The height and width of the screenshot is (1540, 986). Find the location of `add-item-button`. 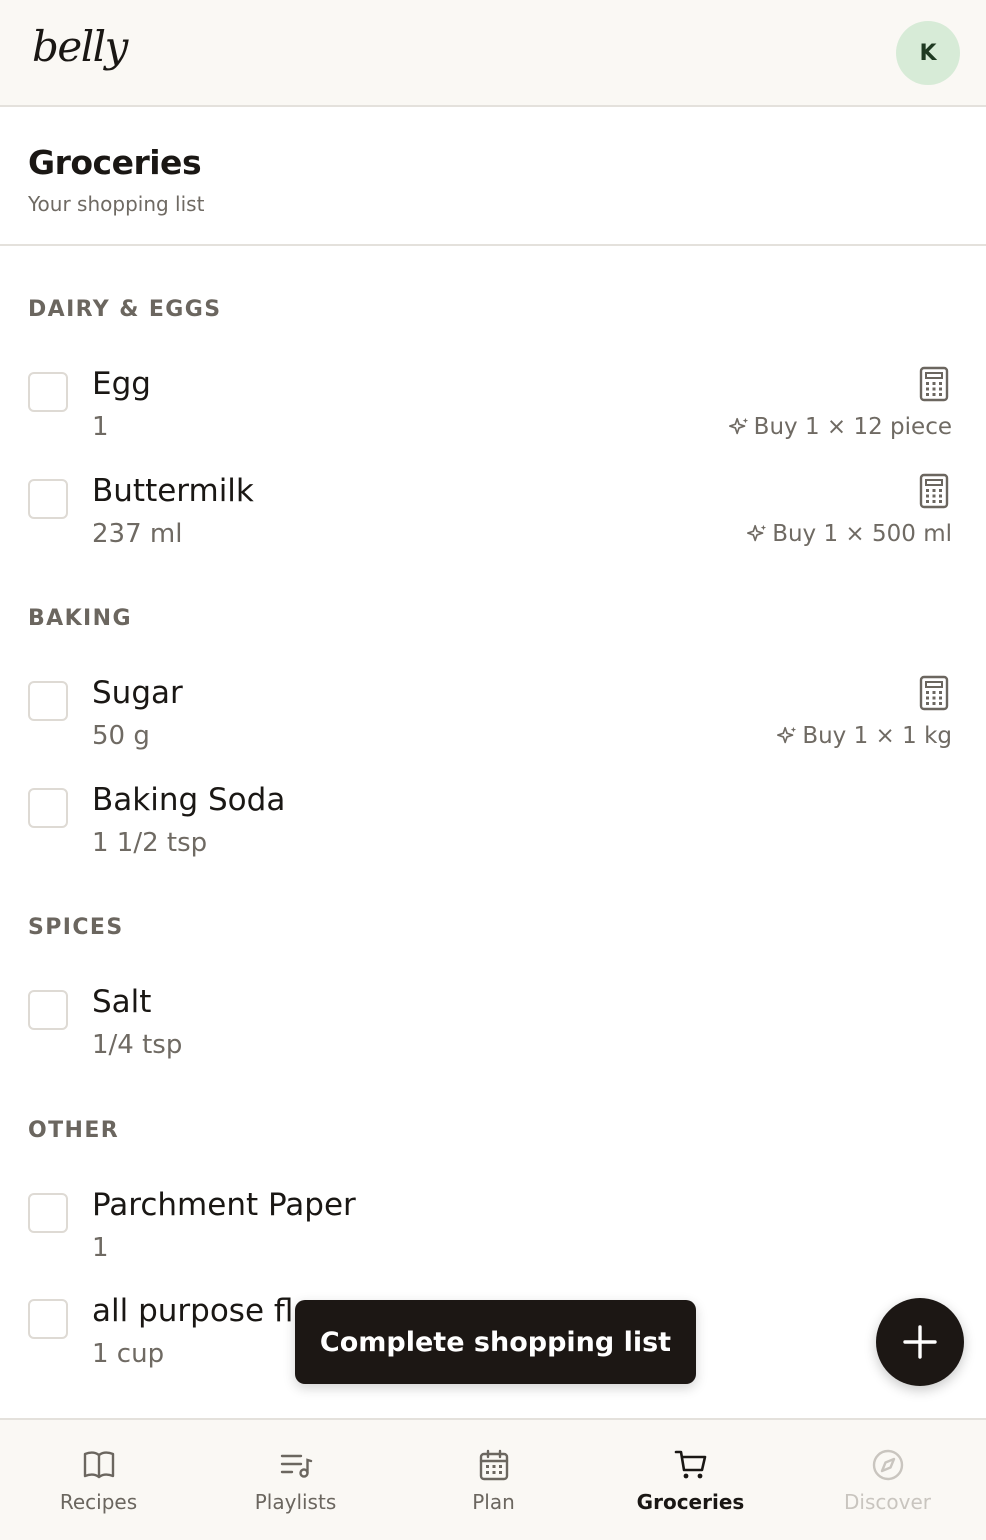

add-item-button is located at coordinates (920, 1342).